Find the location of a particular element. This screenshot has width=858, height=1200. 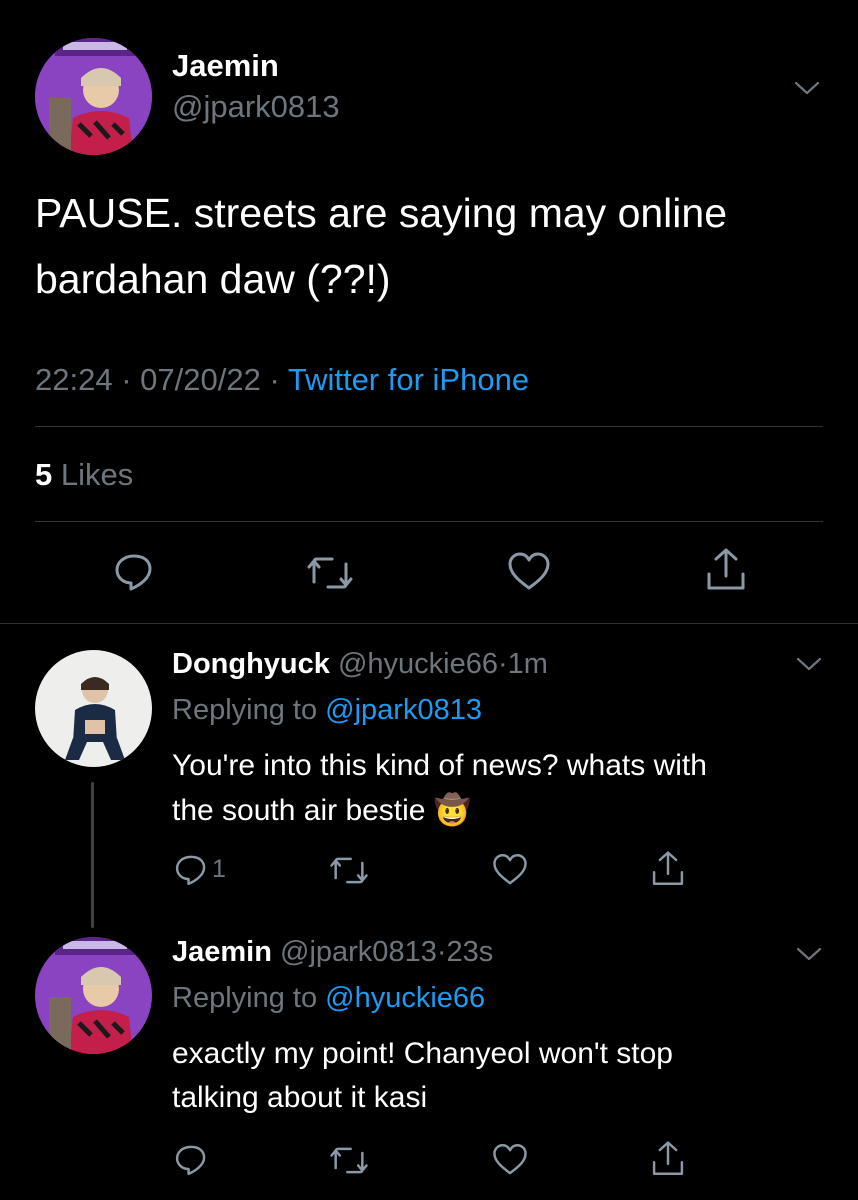

replying-to: Replying to @jpark0813 is located at coordinates (327, 710).